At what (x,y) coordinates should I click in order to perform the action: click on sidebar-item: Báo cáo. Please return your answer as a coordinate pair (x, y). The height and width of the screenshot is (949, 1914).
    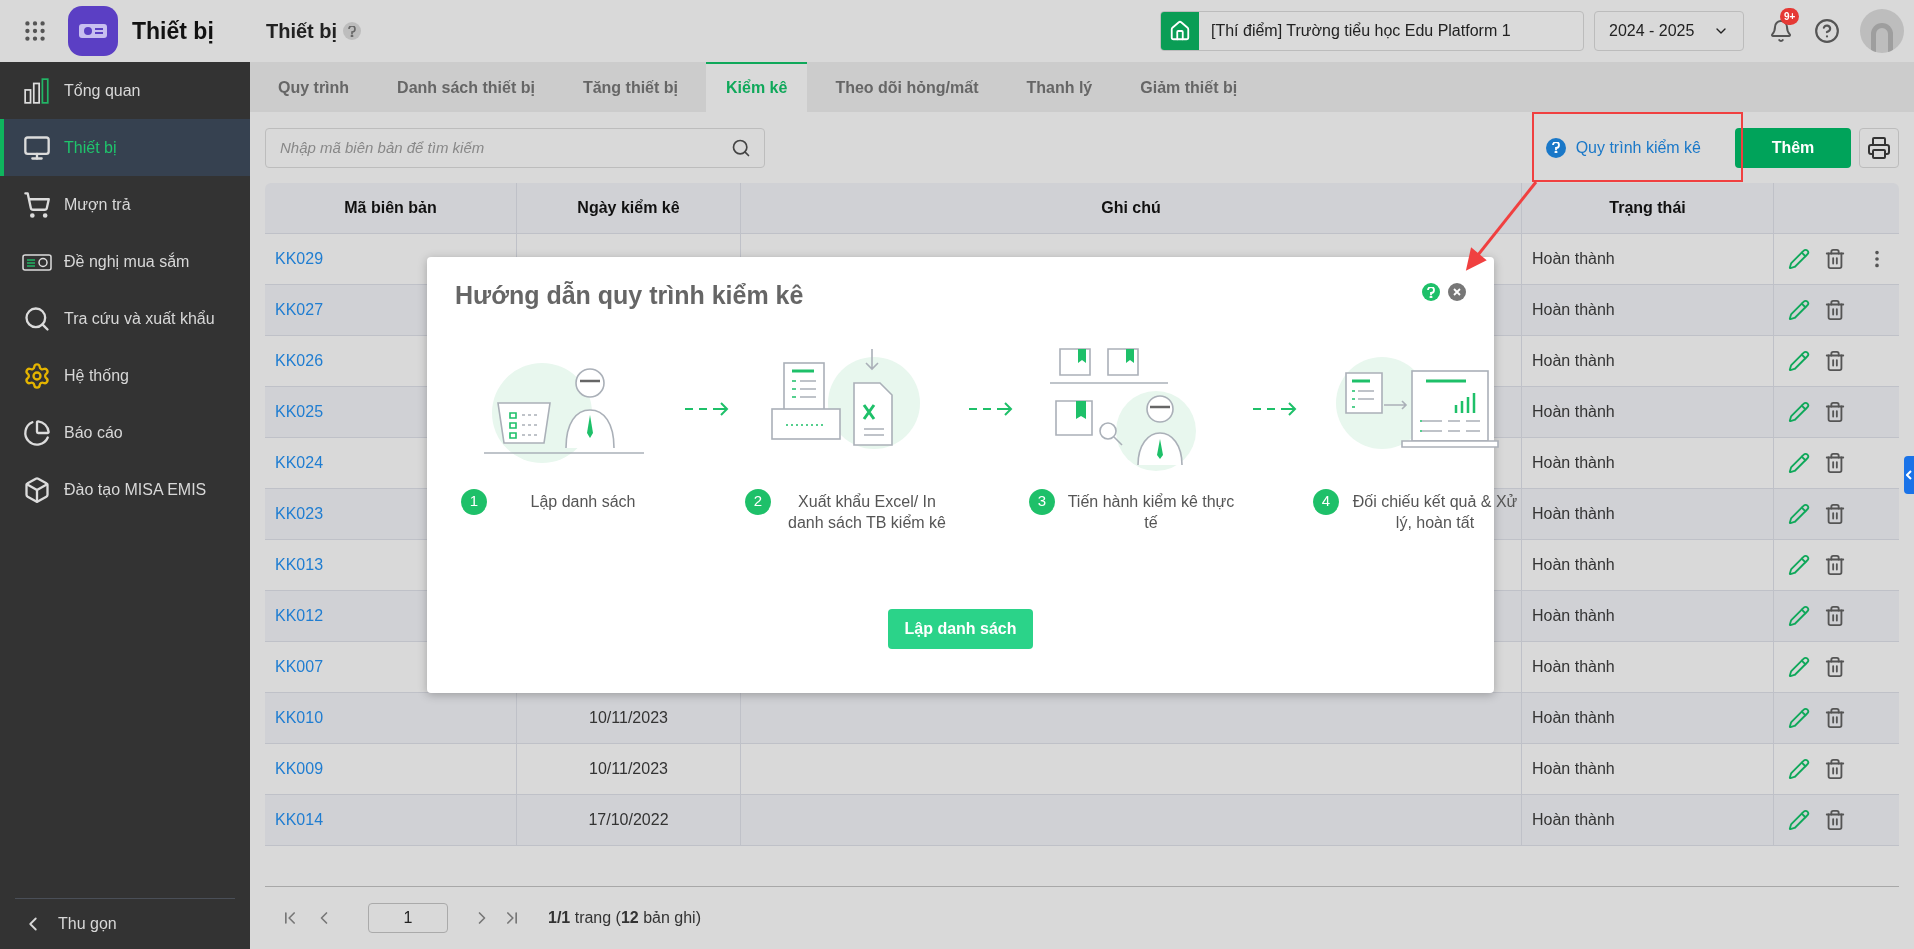
    Looking at the image, I should click on (125, 432).